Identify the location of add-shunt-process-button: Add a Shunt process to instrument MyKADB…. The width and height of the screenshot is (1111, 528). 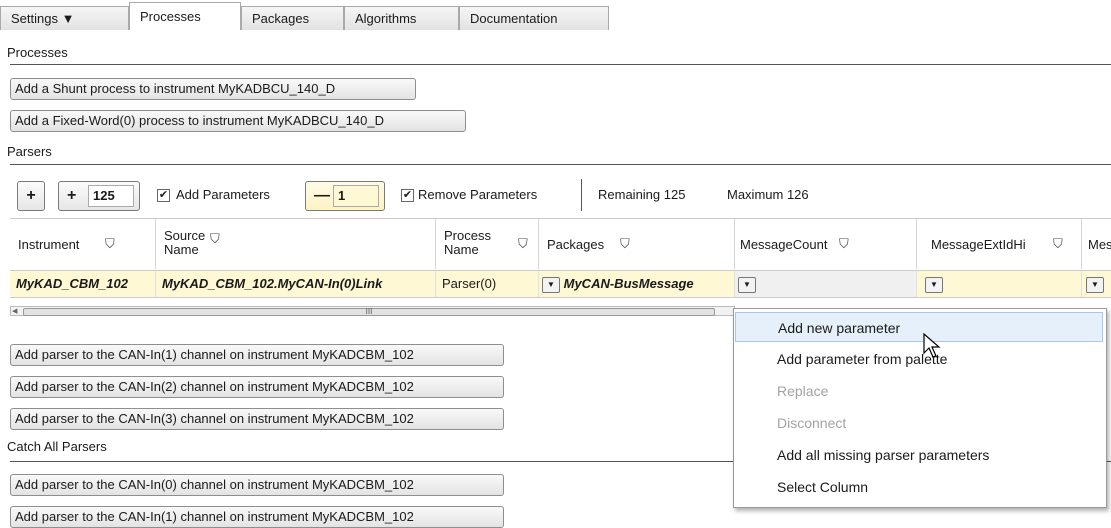
(213, 89).